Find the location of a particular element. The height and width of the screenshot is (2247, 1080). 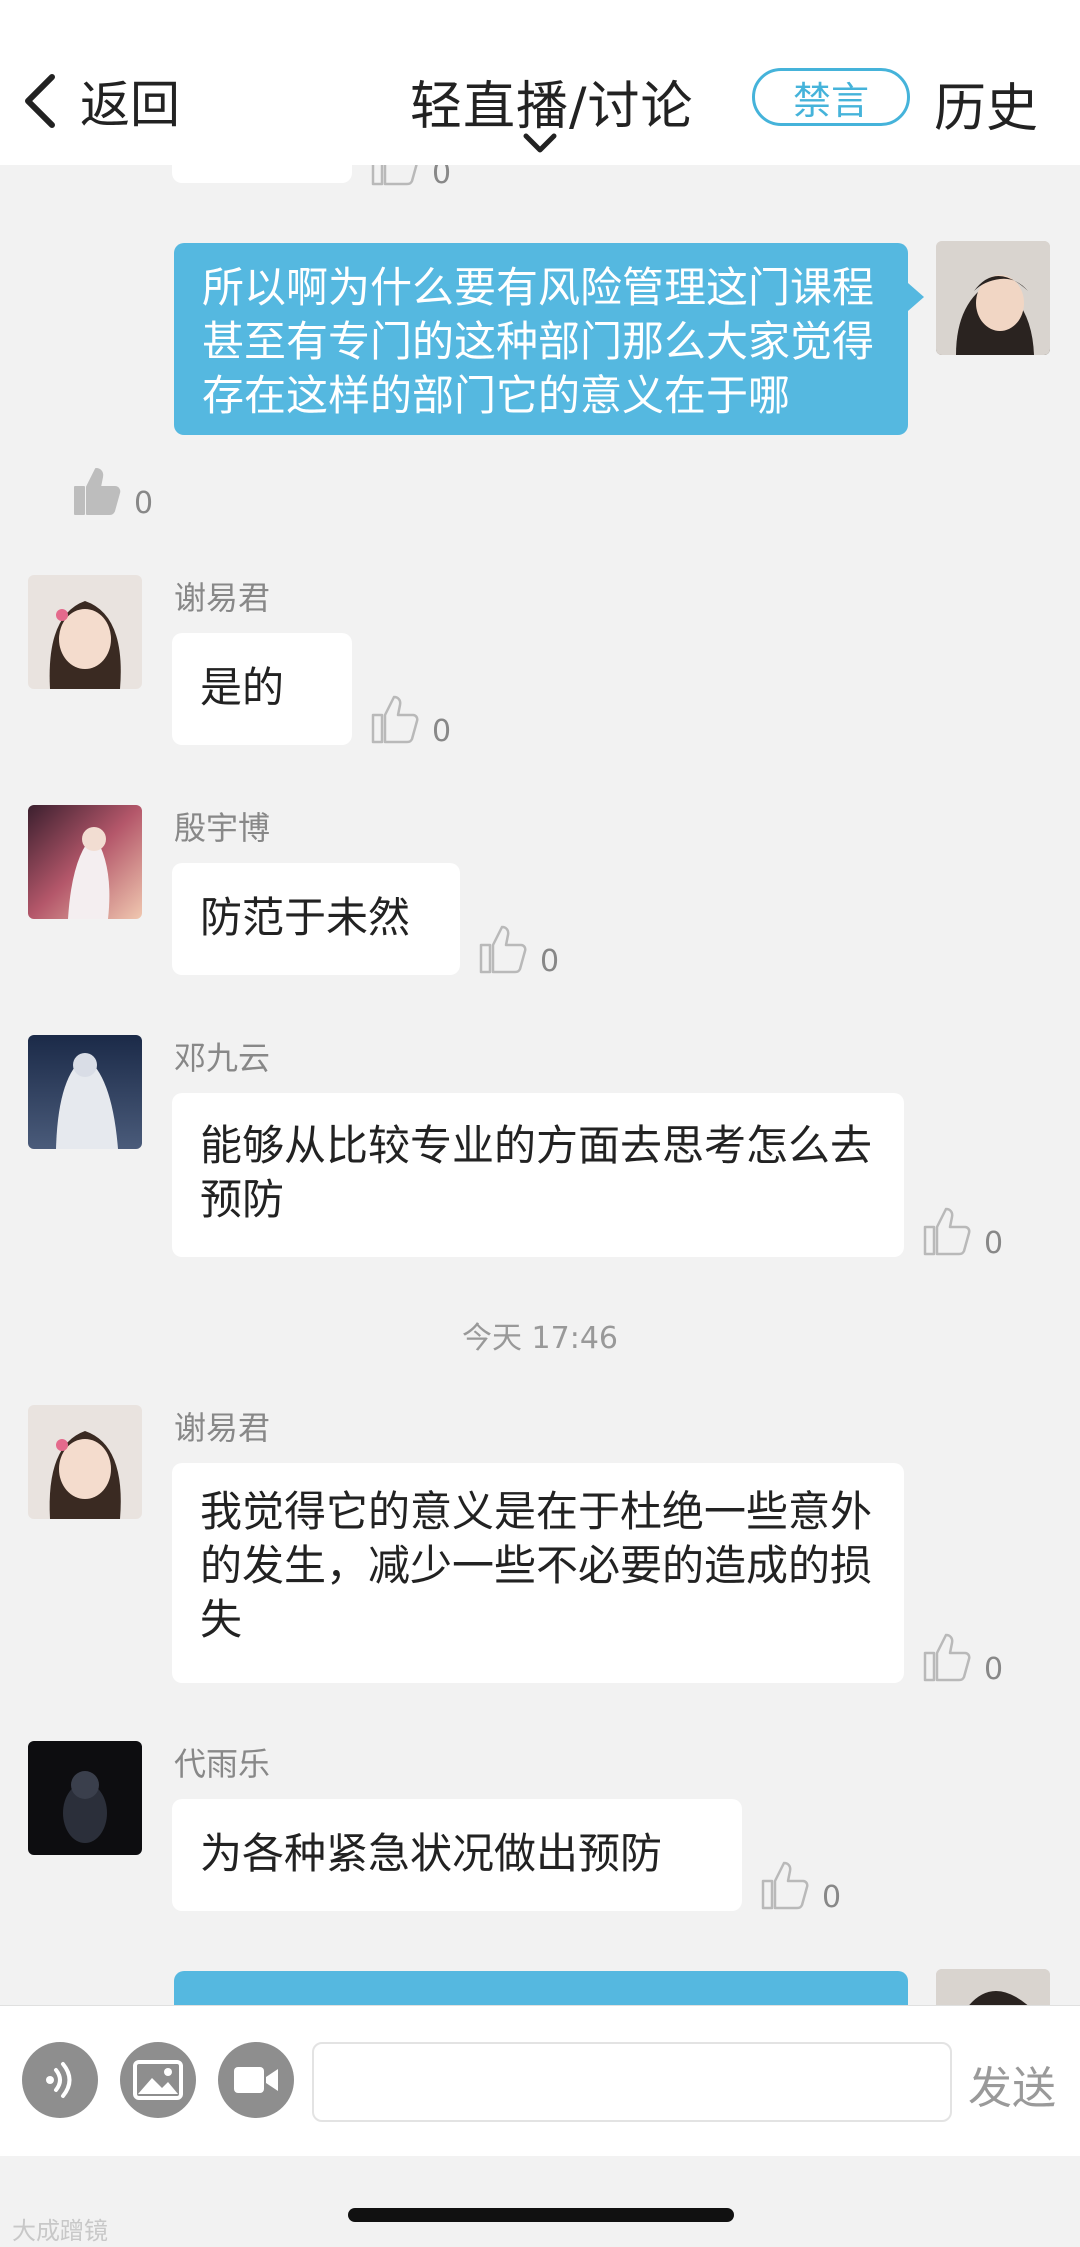

image-icon is located at coordinates (158, 2080).